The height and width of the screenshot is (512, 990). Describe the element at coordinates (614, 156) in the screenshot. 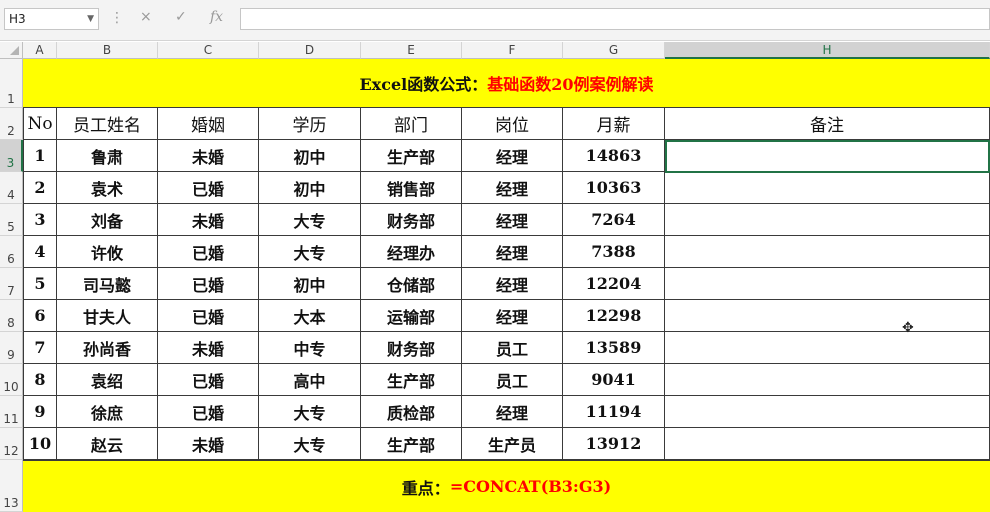

I see `cell-salary: 14863` at that location.